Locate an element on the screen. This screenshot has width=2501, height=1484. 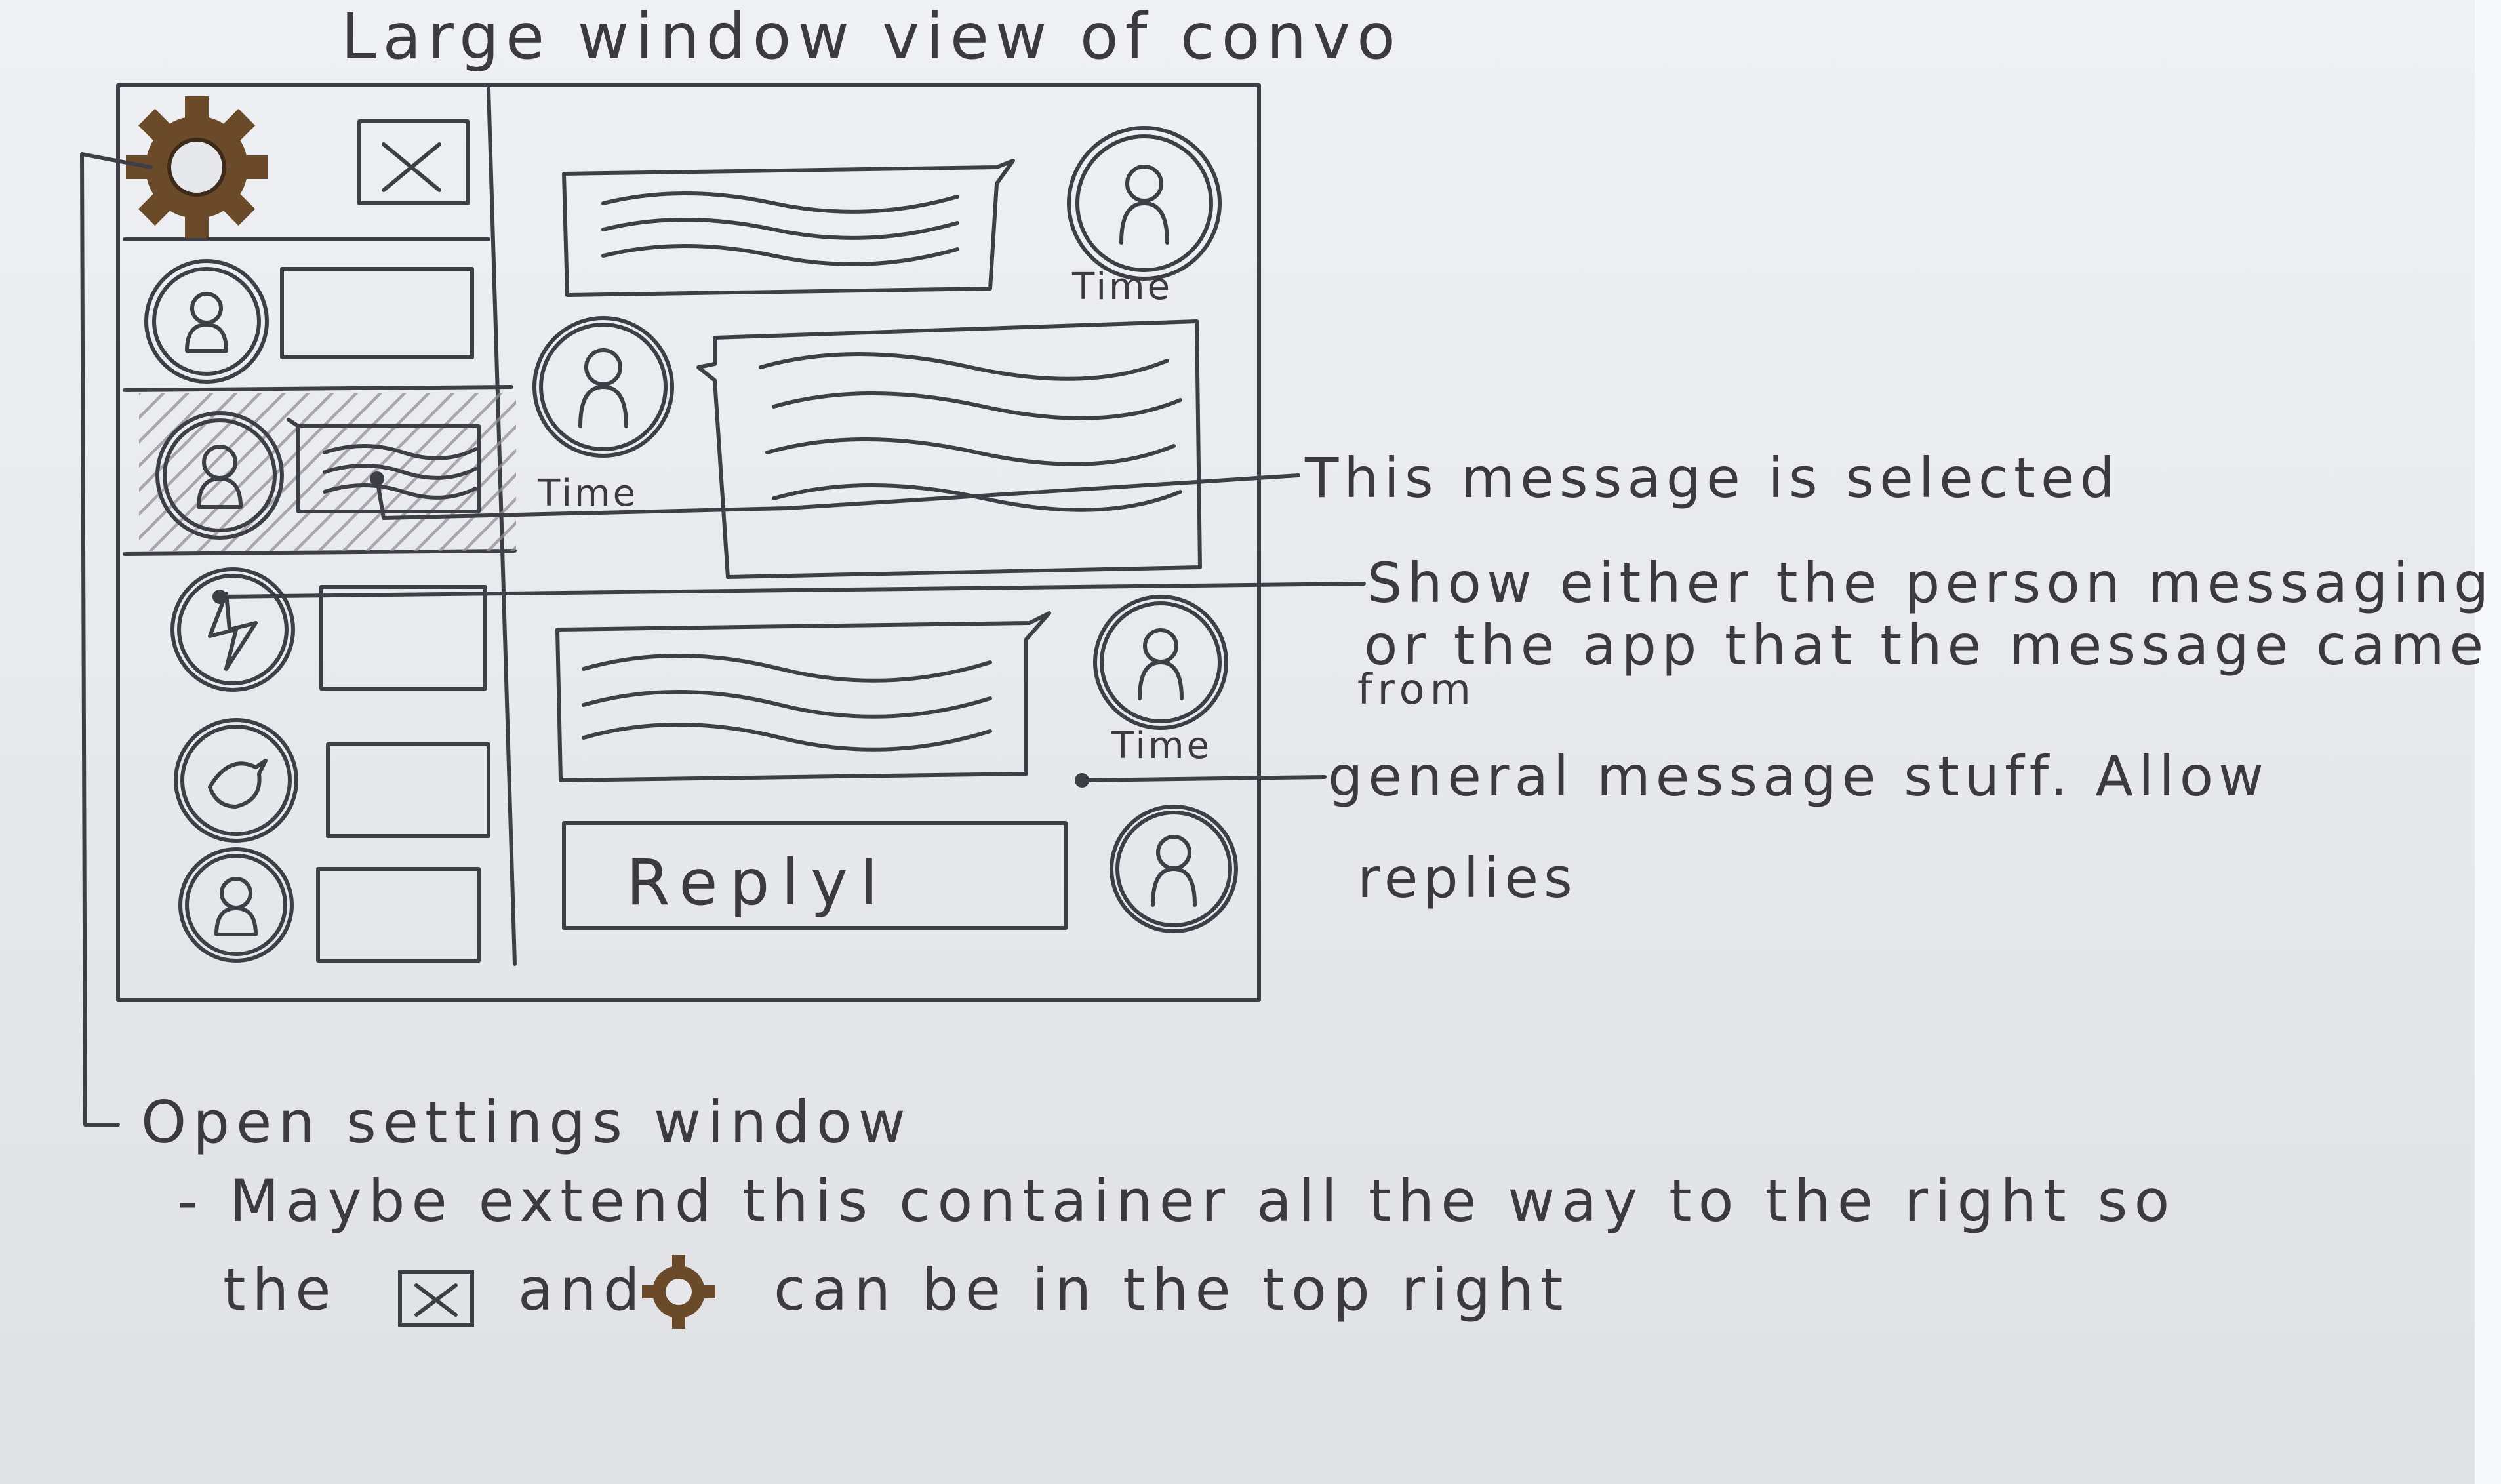
note-and: and is located at coordinates (582, 1289).